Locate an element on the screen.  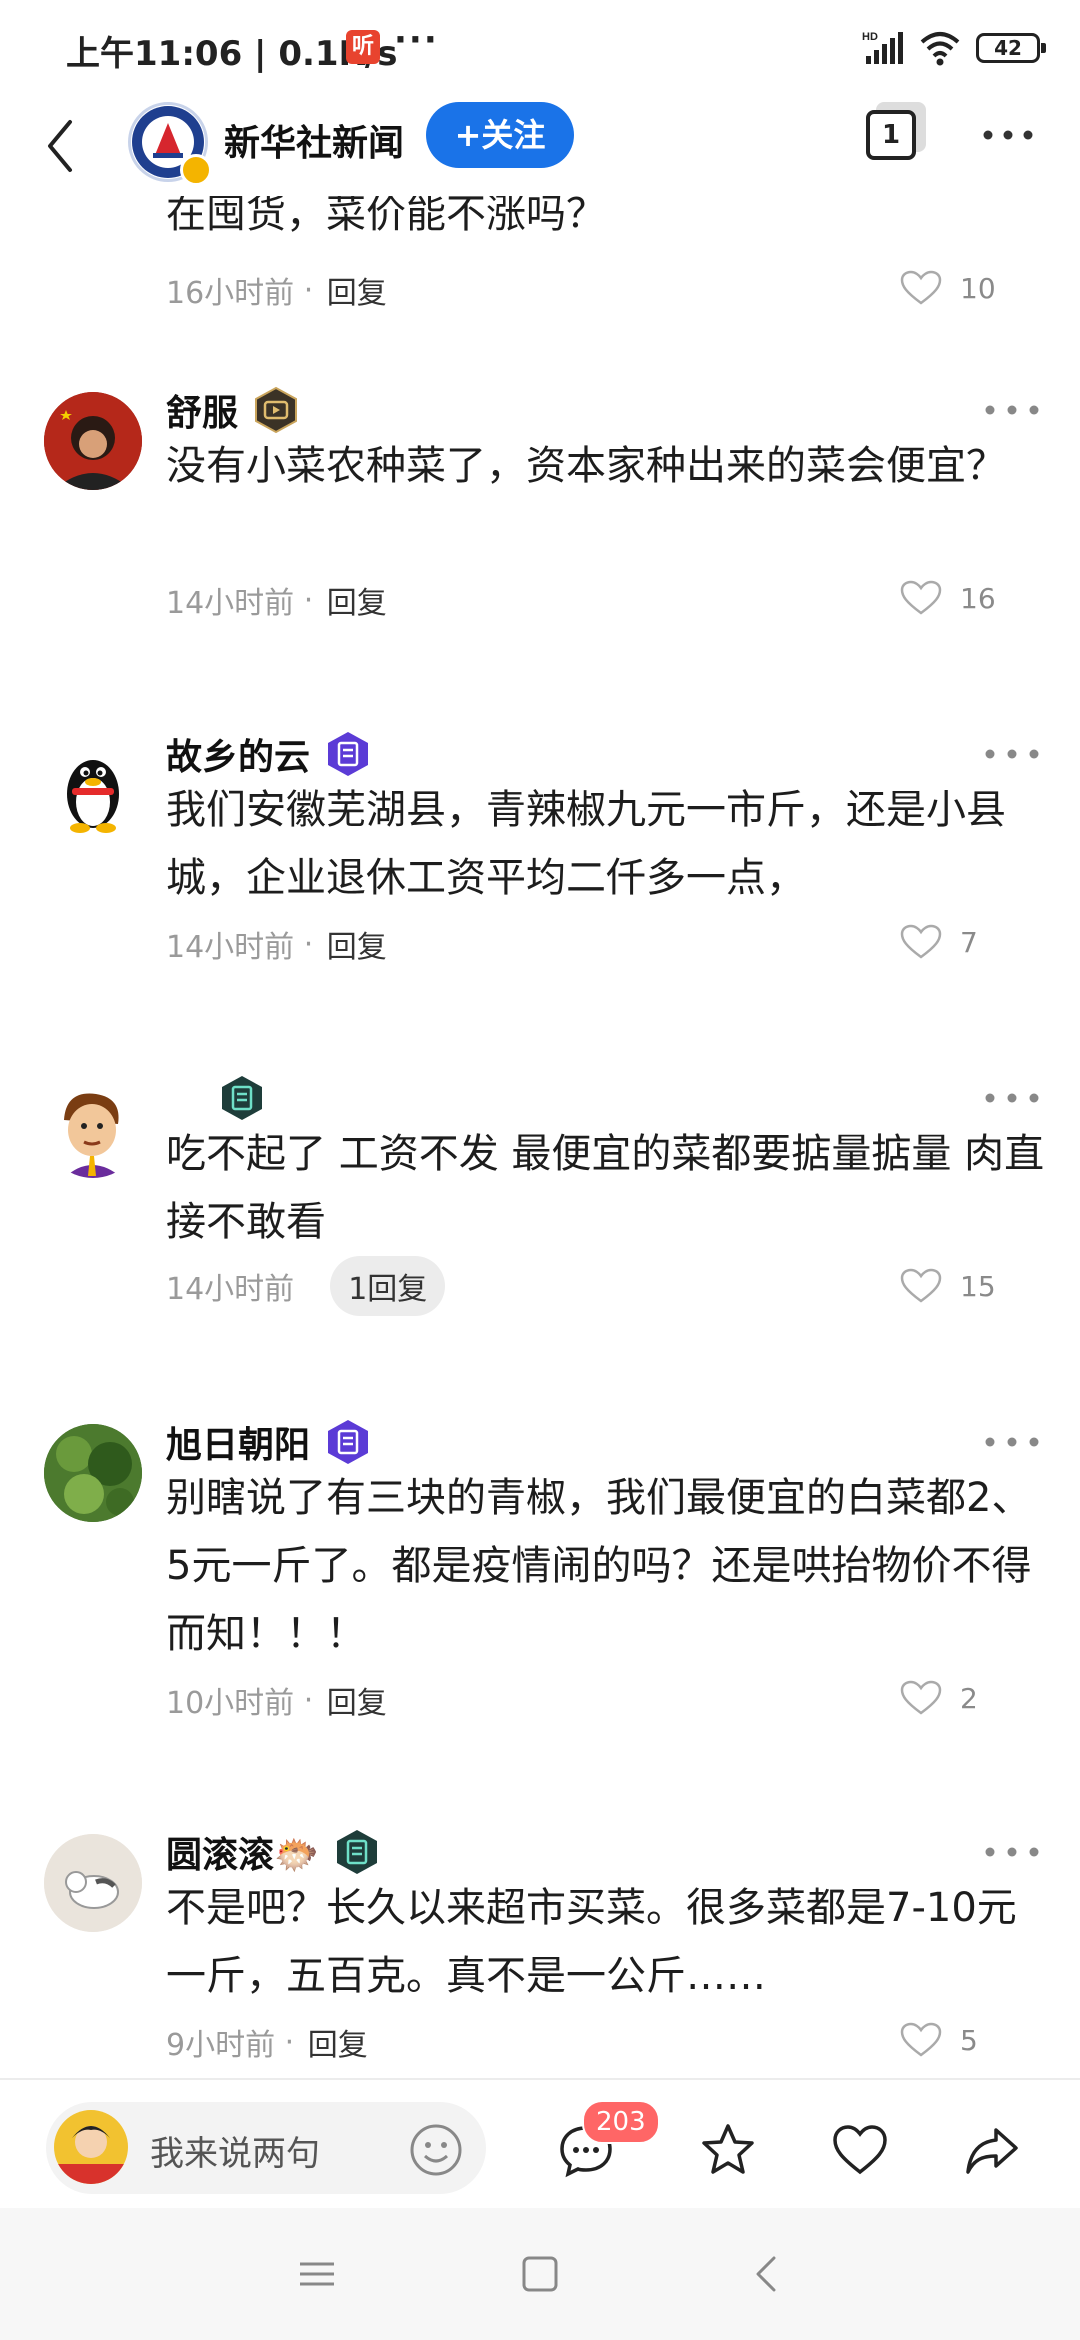
account-name: 新华社新闻 is located at coordinates (314, 140).